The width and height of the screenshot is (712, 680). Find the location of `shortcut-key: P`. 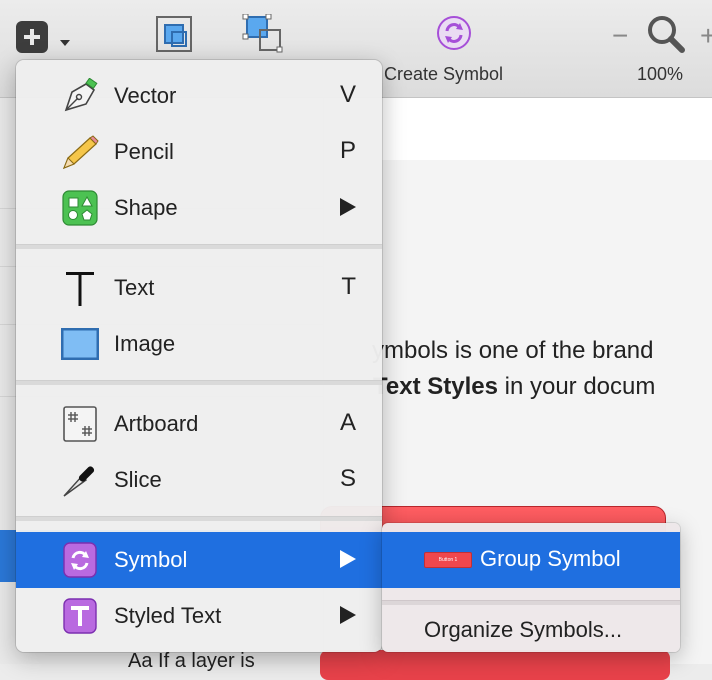

shortcut-key: P is located at coordinates (347, 150).